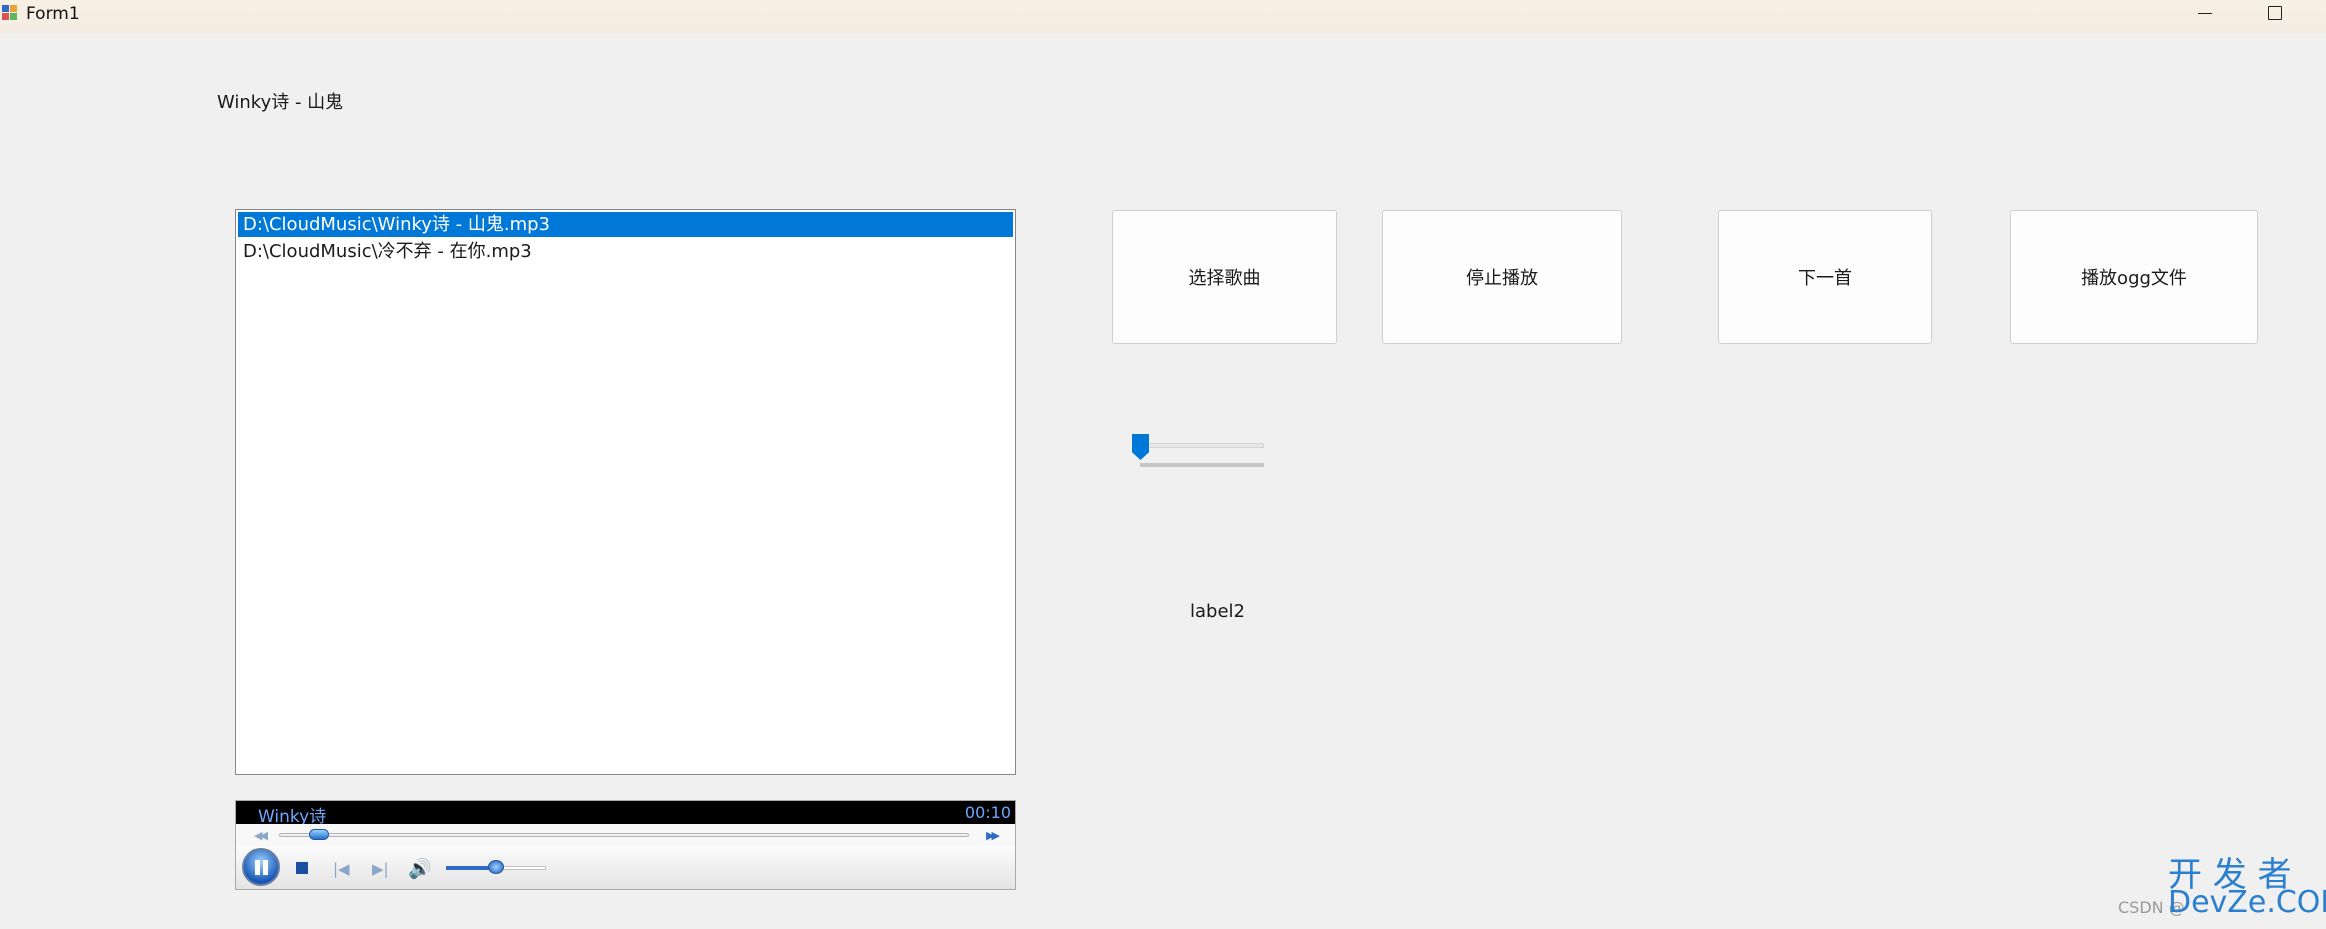 This screenshot has width=2326, height=929. Describe the element at coordinates (261, 835) in the screenshot. I see `rewind-icon: ◀◀` at that location.